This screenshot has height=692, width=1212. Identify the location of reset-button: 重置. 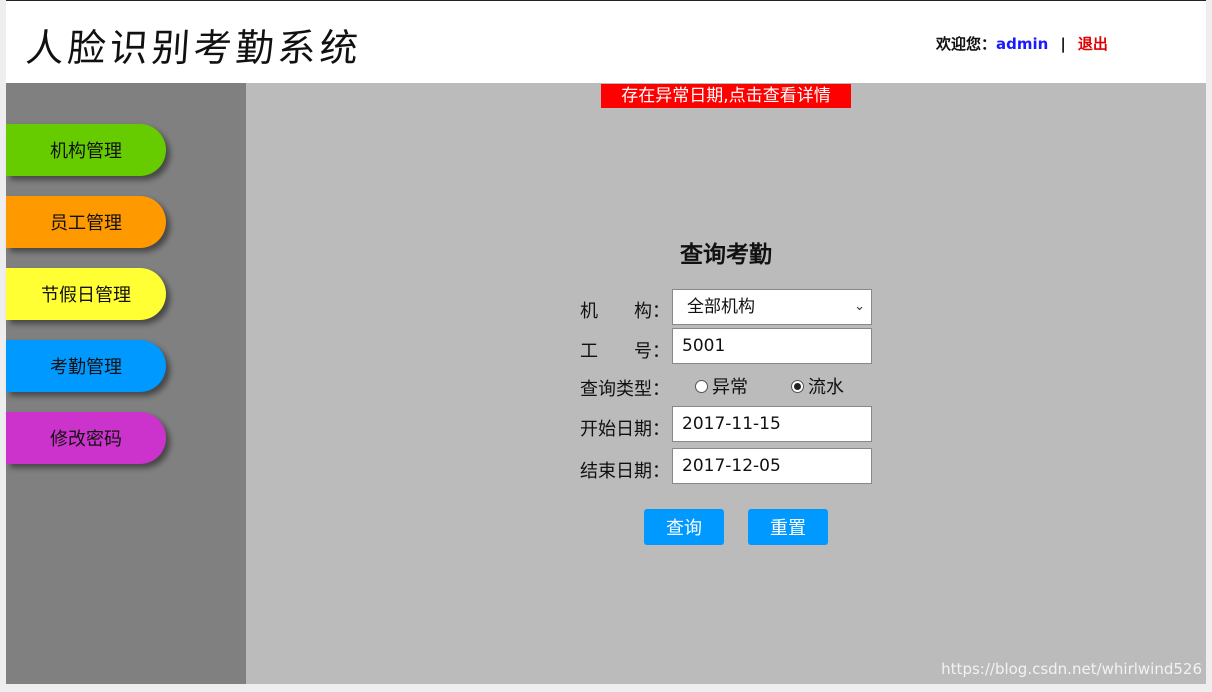
(788, 527).